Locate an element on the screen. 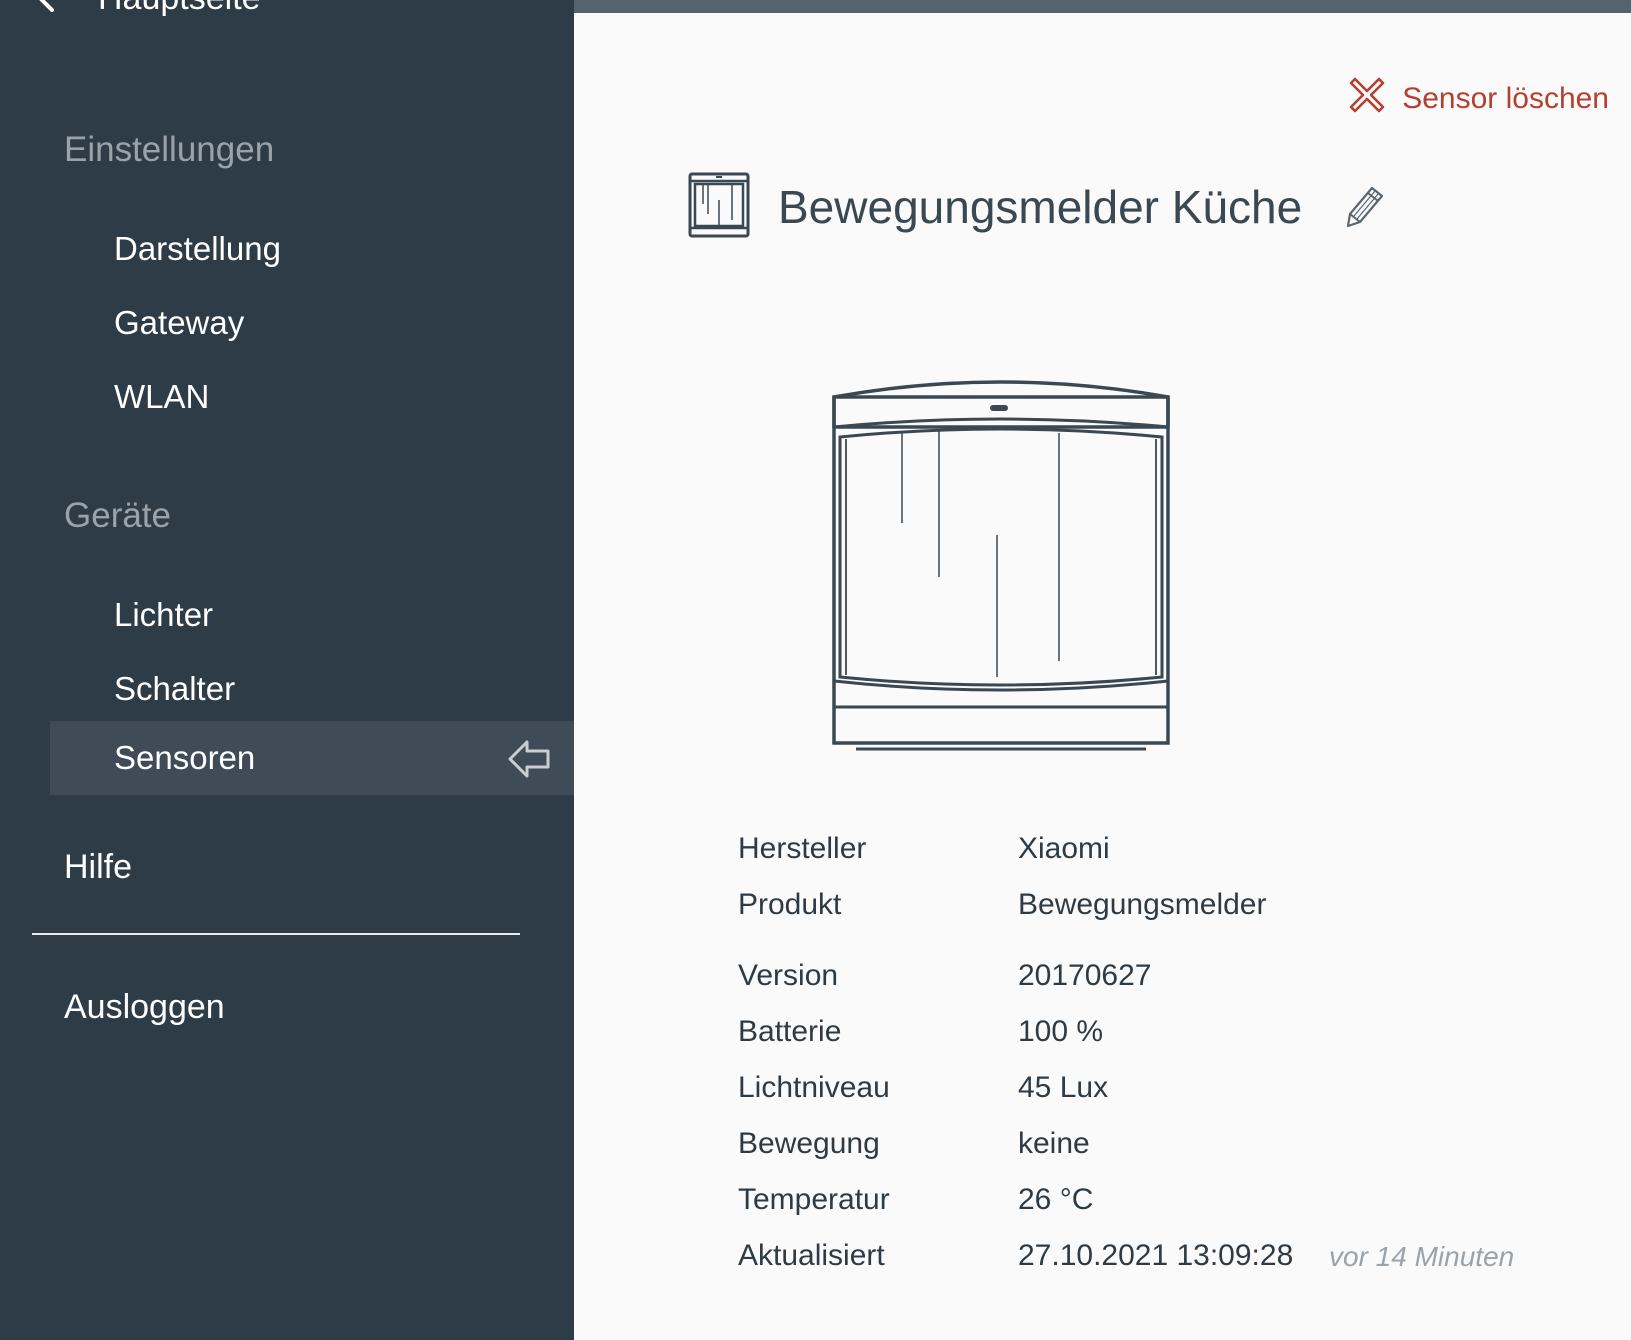 Image resolution: width=1631 pixels, height=1340 pixels. section-heading-settings: Einstellungen is located at coordinates (169, 149).